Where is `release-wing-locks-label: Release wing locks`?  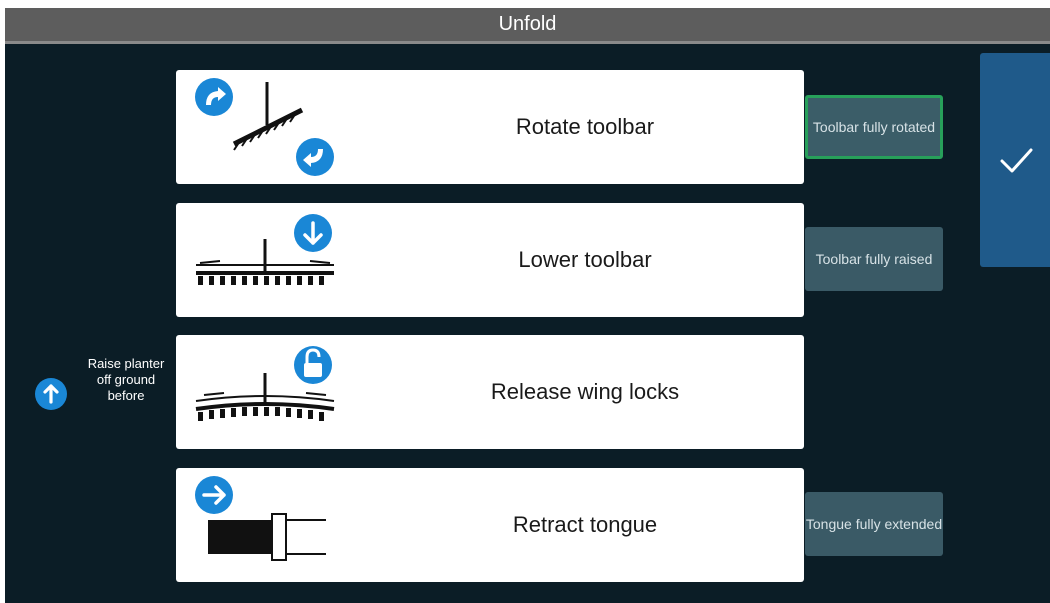
release-wing-locks-label: Release wing locks is located at coordinates (585, 391).